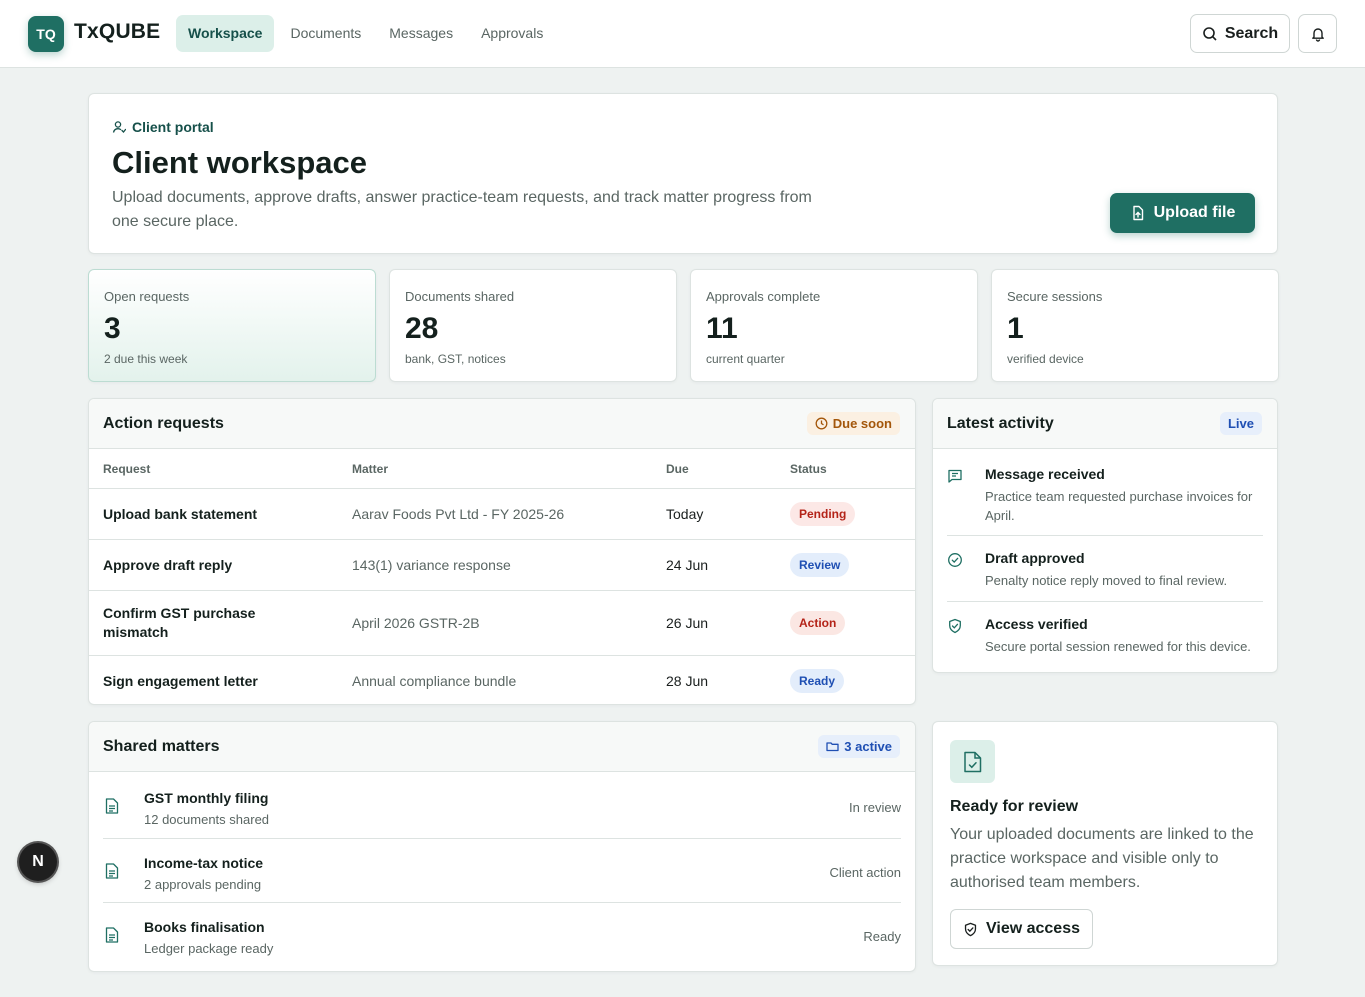 This screenshot has height=997, width=1365. What do you see at coordinates (209, 948) in the screenshot?
I see `matter-subtitle: Ledger package ready` at bounding box center [209, 948].